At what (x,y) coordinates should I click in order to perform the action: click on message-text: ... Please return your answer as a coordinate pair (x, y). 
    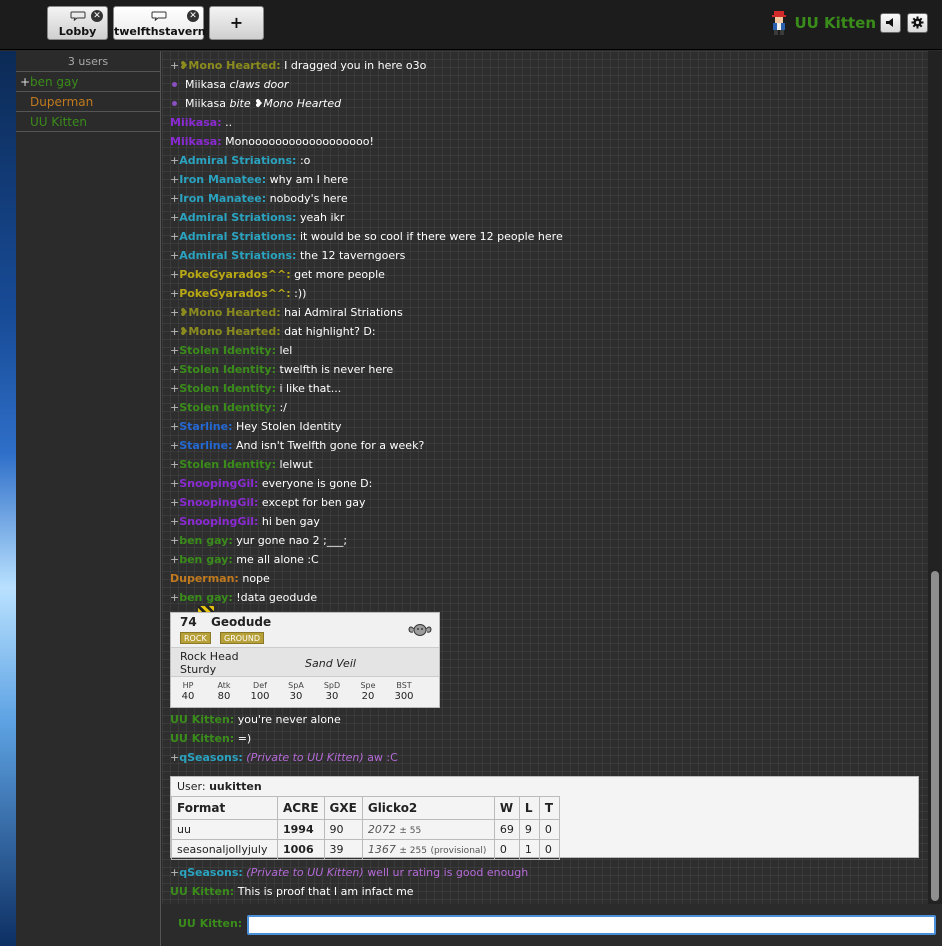
    Looking at the image, I should click on (229, 122).